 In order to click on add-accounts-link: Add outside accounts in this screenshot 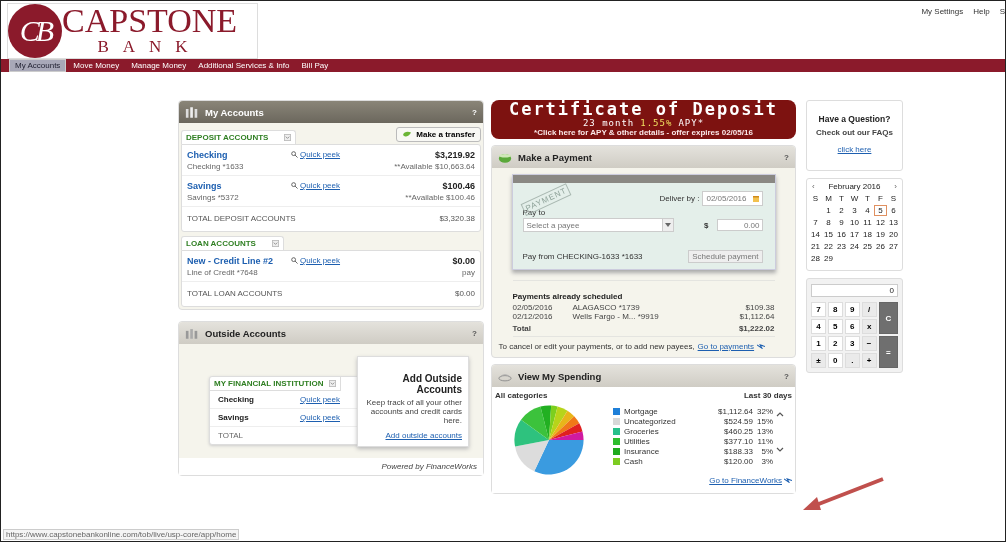, I will do `click(423, 435)`.